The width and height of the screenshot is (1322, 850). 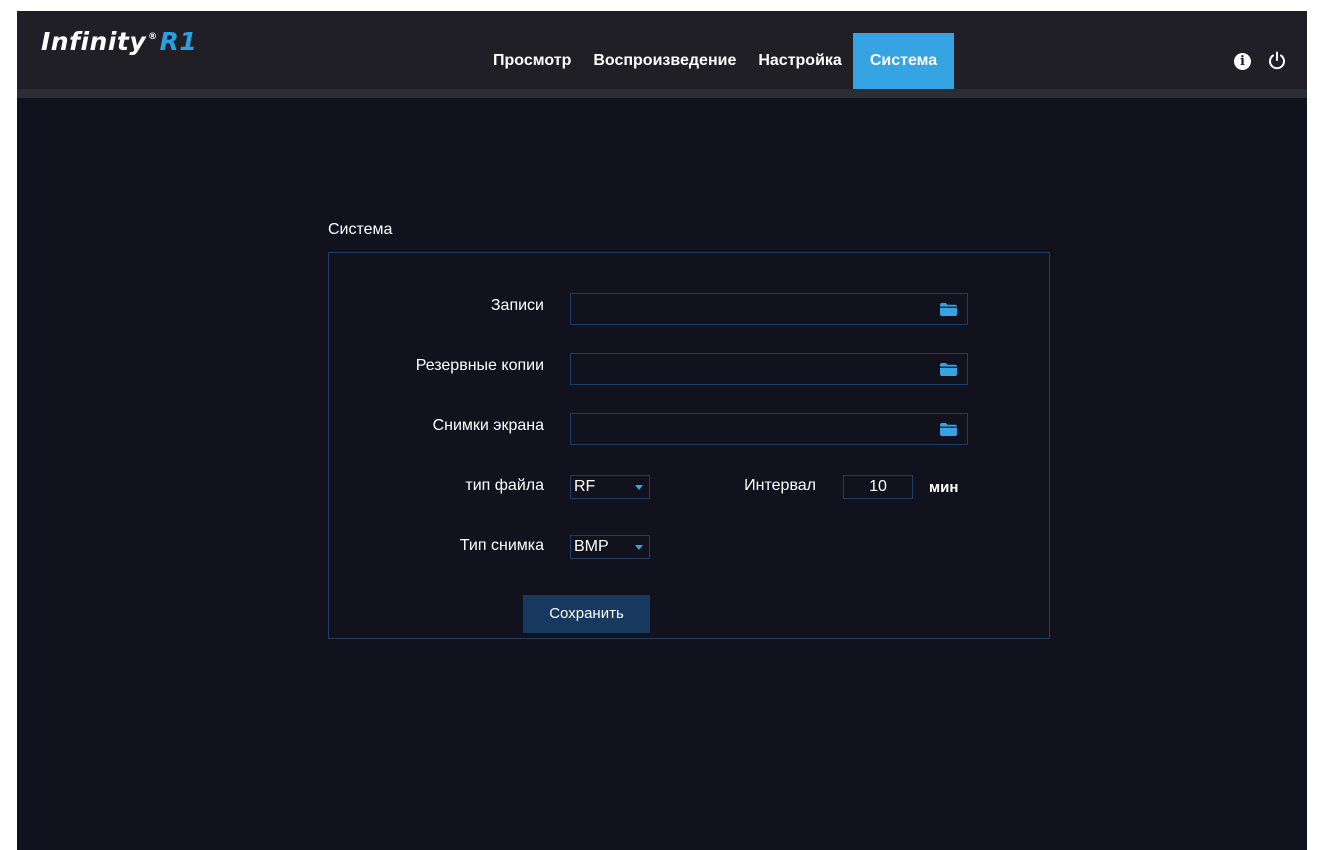 What do you see at coordinates (532, 61) in the screenshot?
I see `tab-live-view: Просмотр` at bounding box center [532, 61].